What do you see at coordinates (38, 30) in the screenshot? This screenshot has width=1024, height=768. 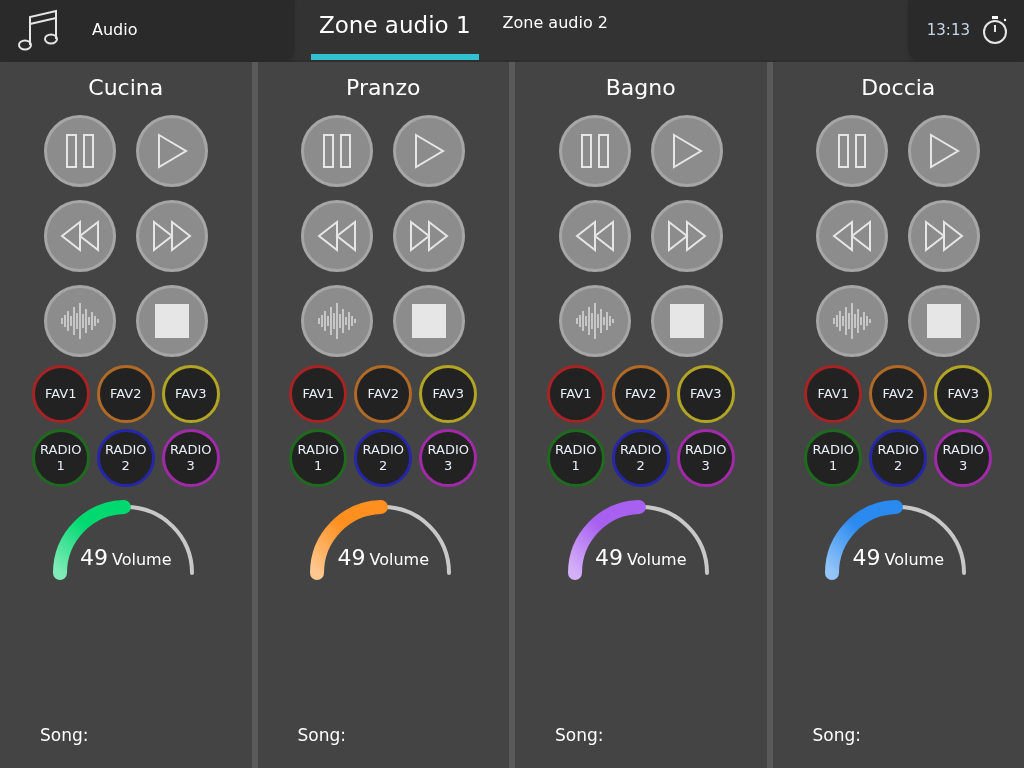 I see `music-note-icon` at bounding box center [38, 30].